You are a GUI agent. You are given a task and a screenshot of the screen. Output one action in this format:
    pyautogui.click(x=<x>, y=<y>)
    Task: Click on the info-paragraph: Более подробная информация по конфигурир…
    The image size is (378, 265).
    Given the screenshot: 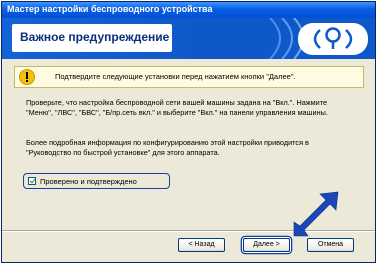 What is the action you would take?
    pyautogui.click(x=167, y=147)
    